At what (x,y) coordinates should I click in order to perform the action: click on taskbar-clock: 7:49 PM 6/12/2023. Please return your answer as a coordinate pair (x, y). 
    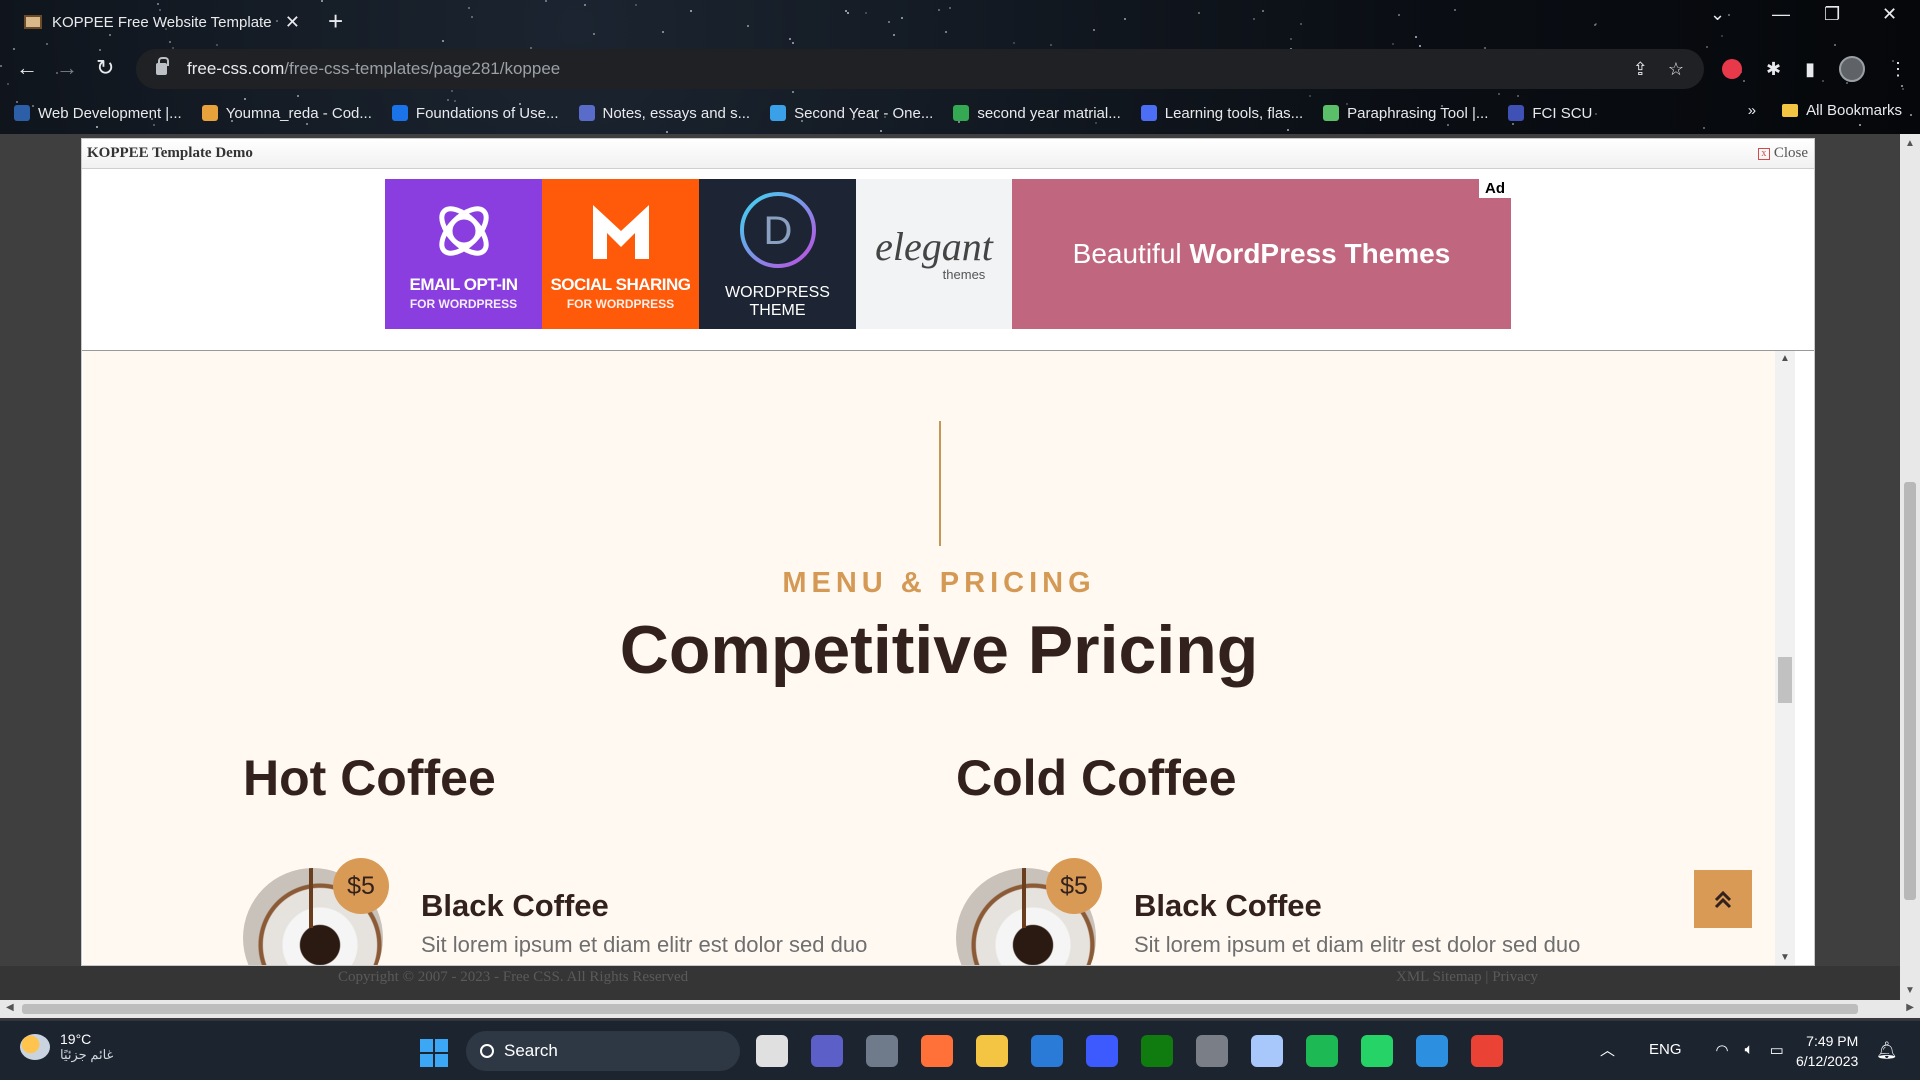
    Looking at the image, I should click on (1827, 1051).